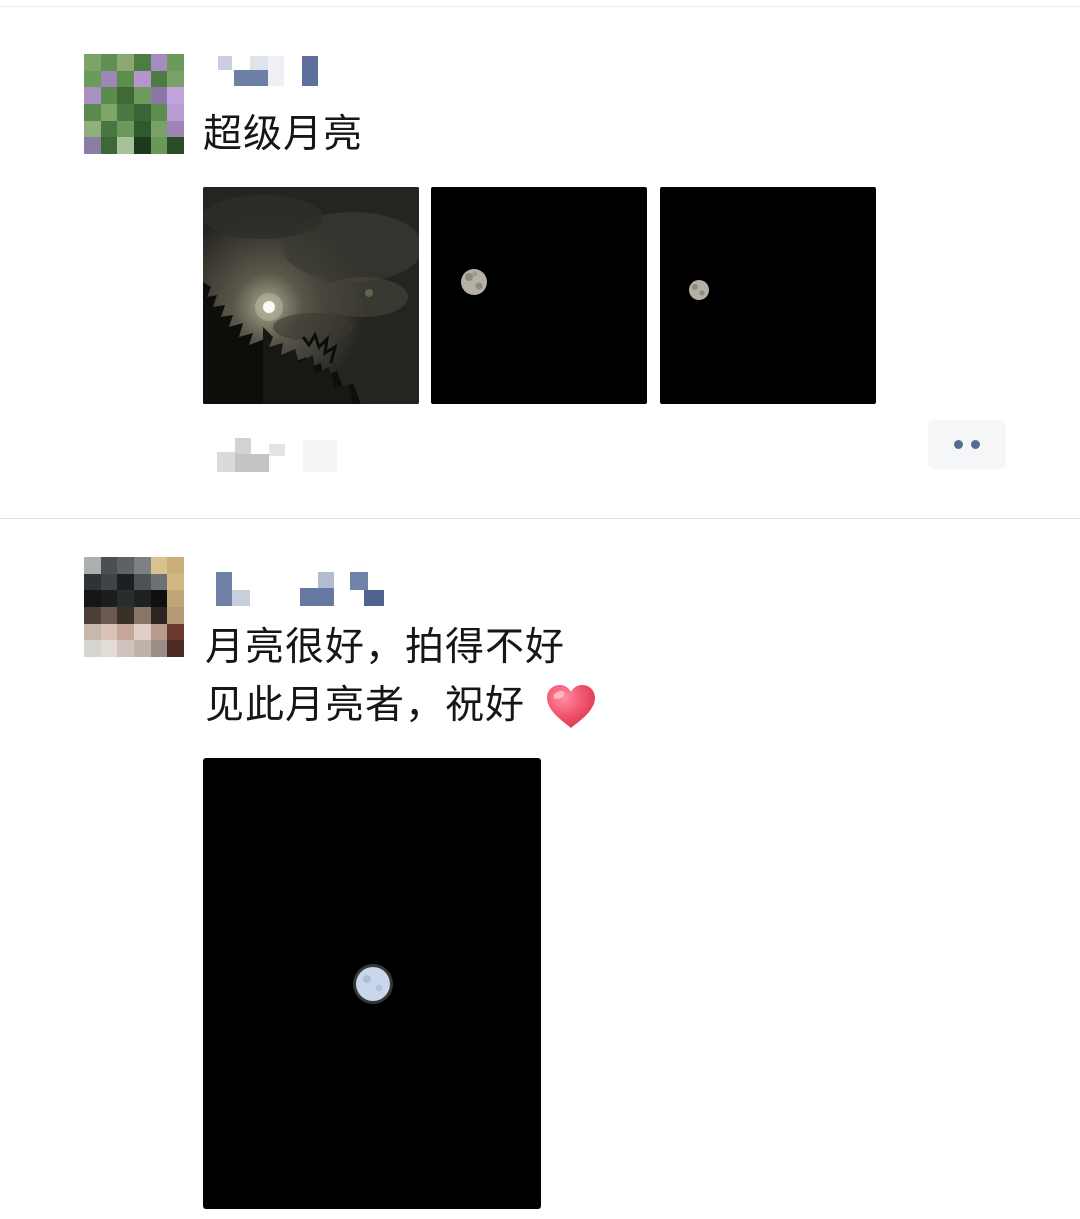  I want to click on photo-night-clouds-moon, so click(311, 295).